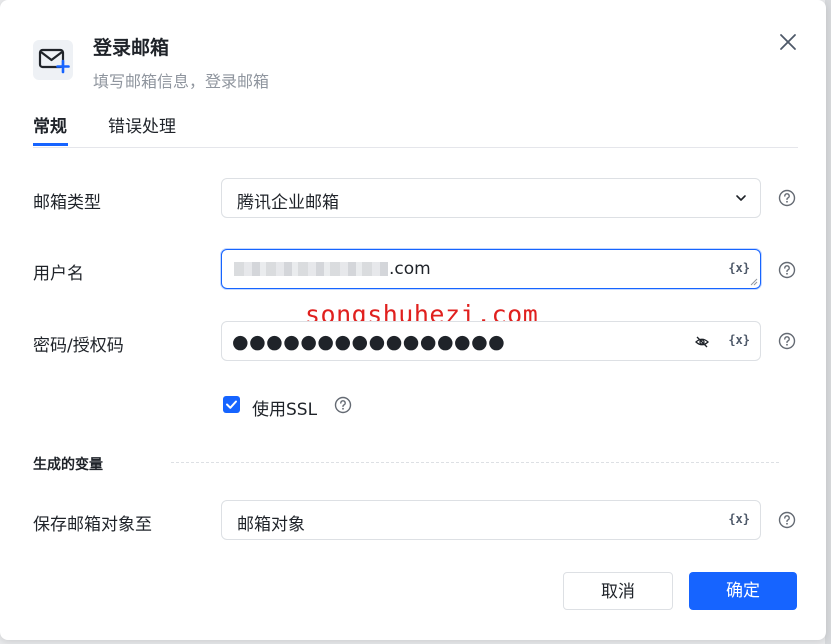  Describe the element at coordinates (741, 198) in the screenshot. I see `chevron-down-icon` at that location.